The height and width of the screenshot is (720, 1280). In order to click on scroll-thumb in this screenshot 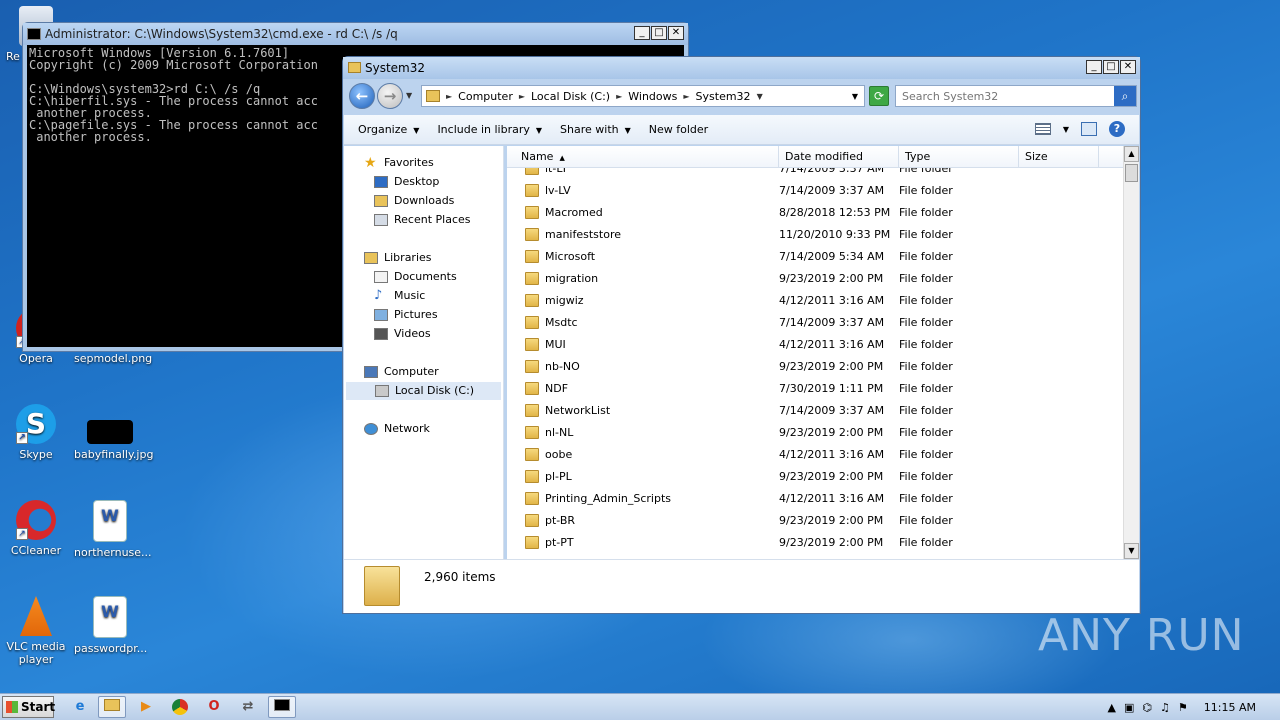, I will do `click(1131, 173)`.